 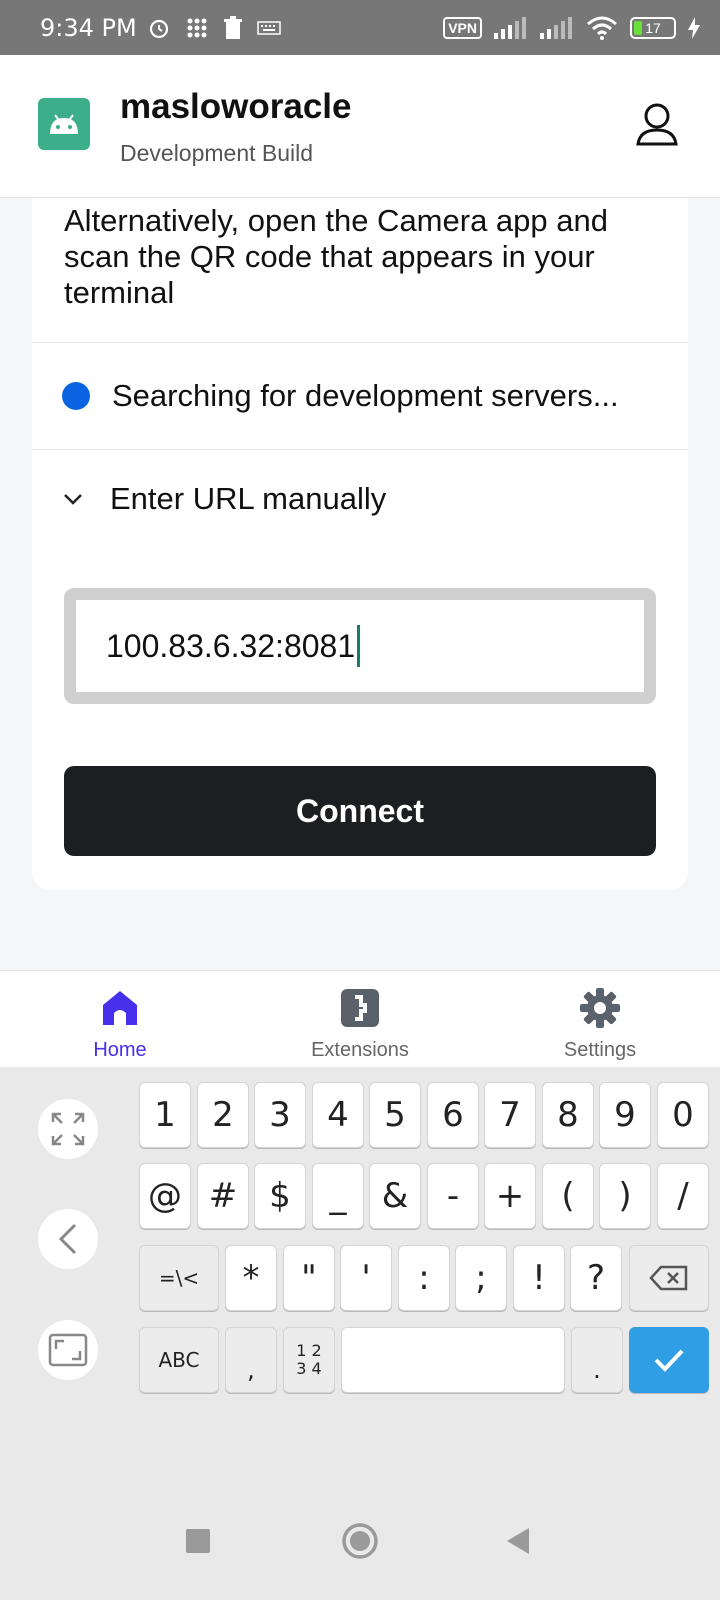 What do you see at coordinates (395, 1196) in the screenshot?
I see `key-ampersand: &` at bounding box center [395, 1196].